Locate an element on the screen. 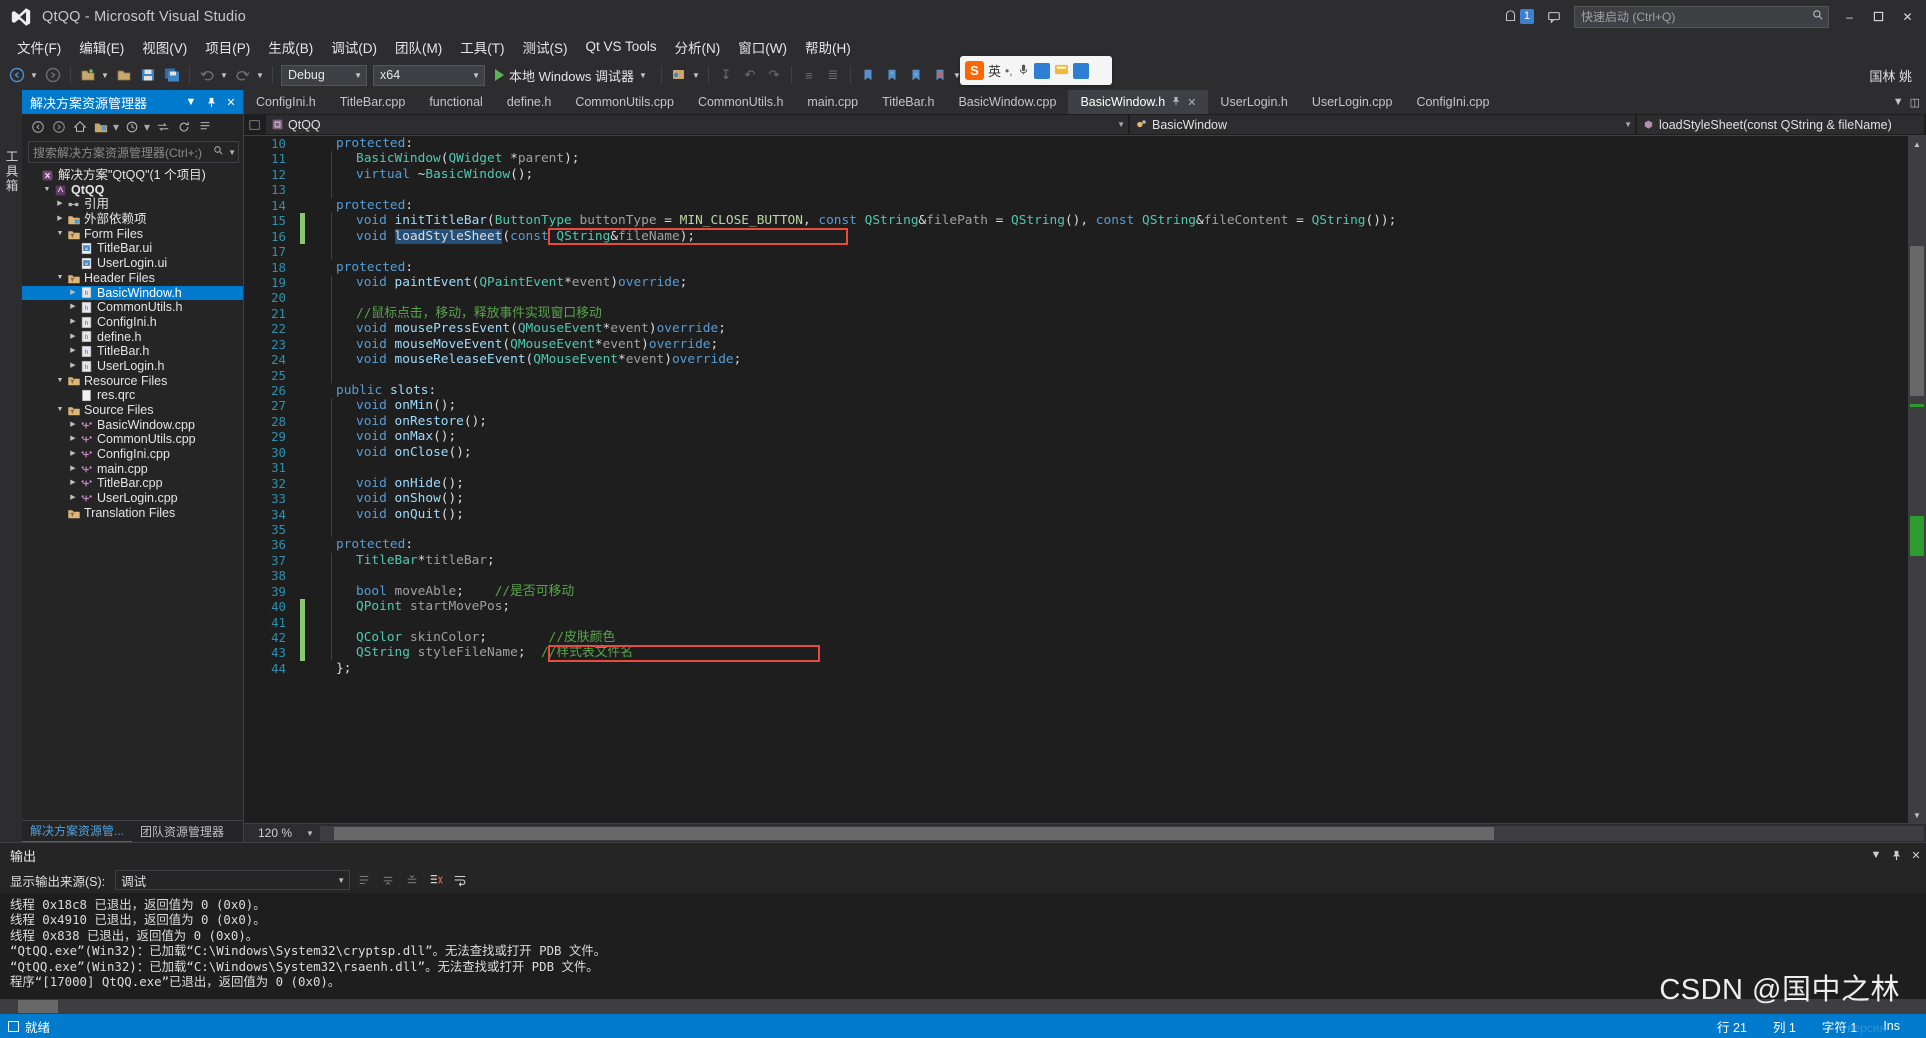 The width and height of the screenshot is (1926, 1038). next-bookmark-icon is located at coordinates (916, 75).